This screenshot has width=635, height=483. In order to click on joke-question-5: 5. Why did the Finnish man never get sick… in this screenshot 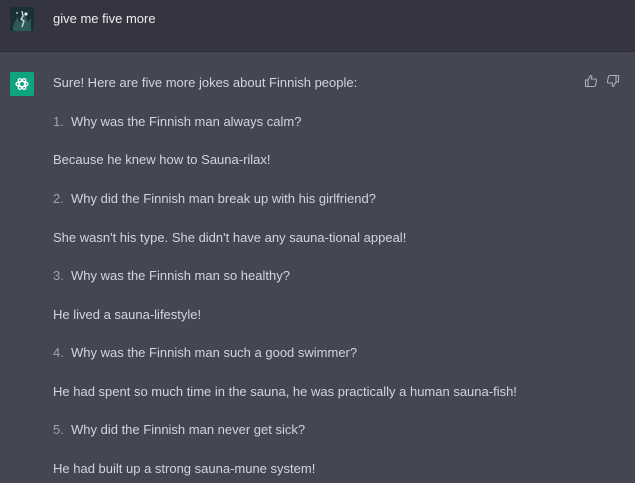, I will do `click(179, 430)`.